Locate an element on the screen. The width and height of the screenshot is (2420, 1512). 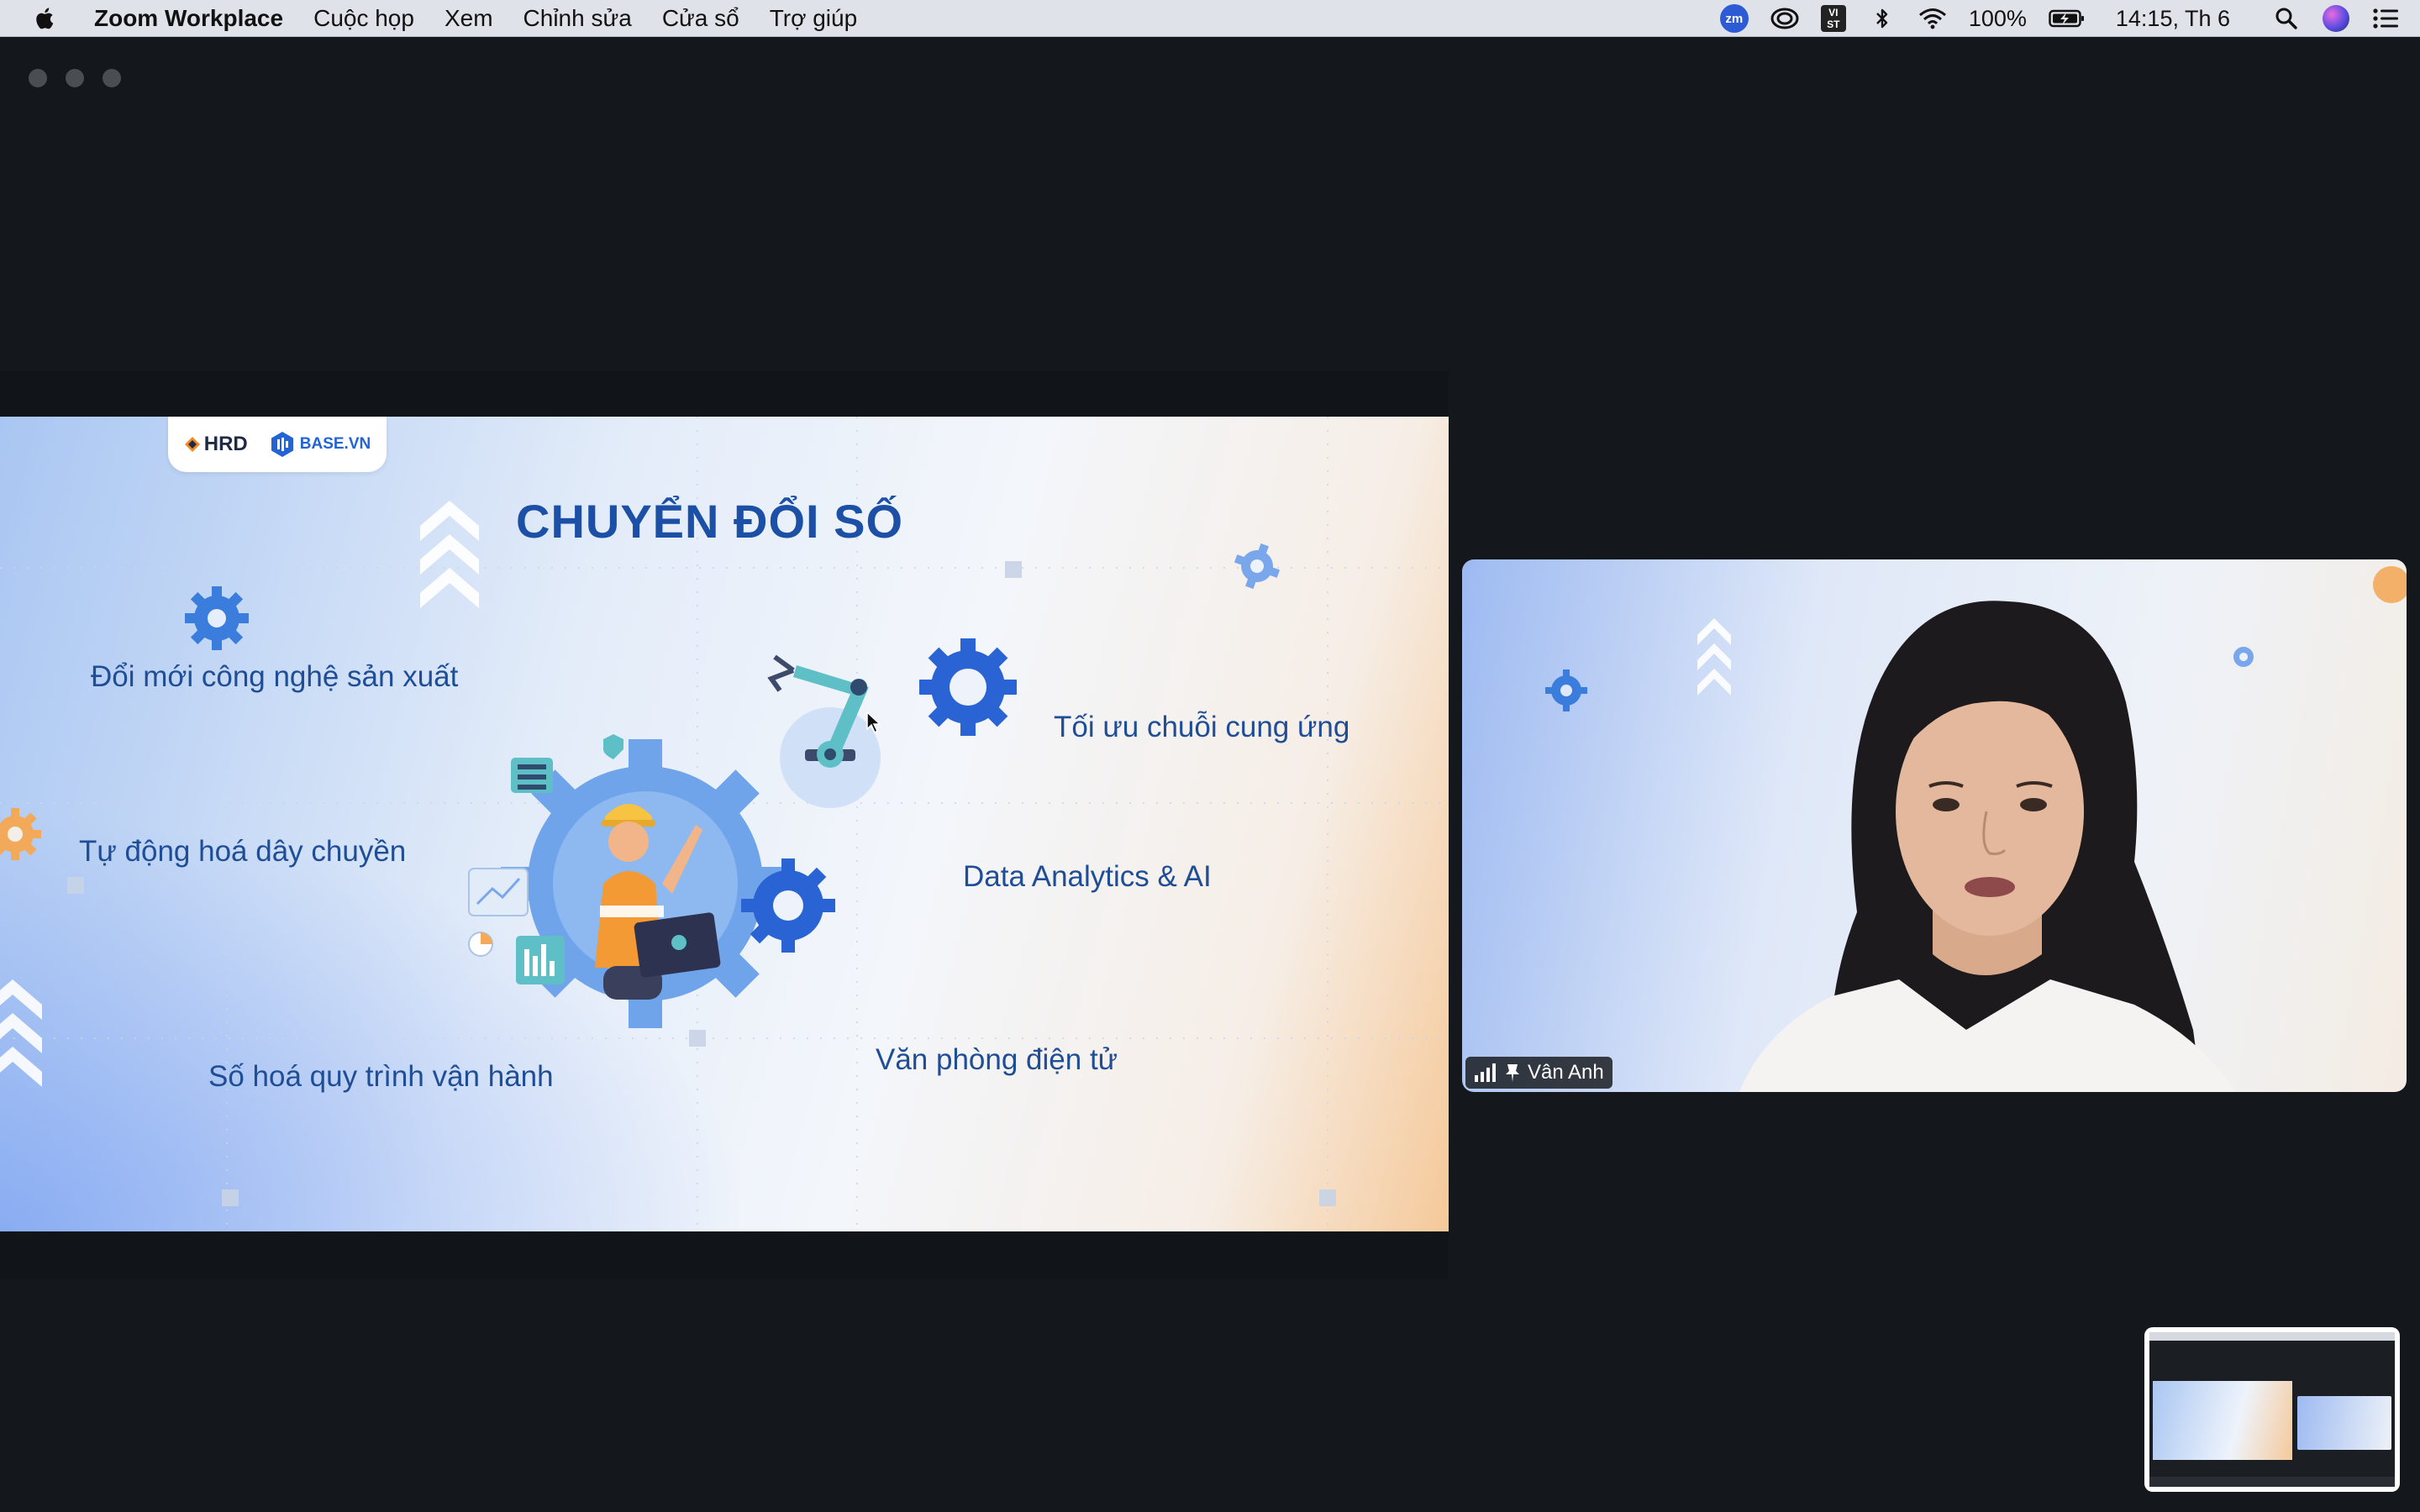
window-controls is located at coordinates (75, 78).